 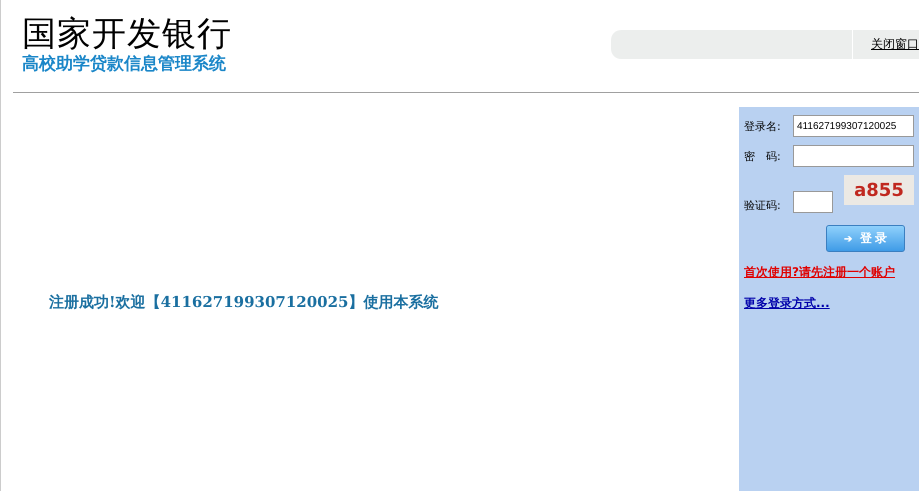 What do you see at coordinates (885, 44) in the screenshot?
I see `close-window-link: 关闭窗口` at bounding box center [885, 44].